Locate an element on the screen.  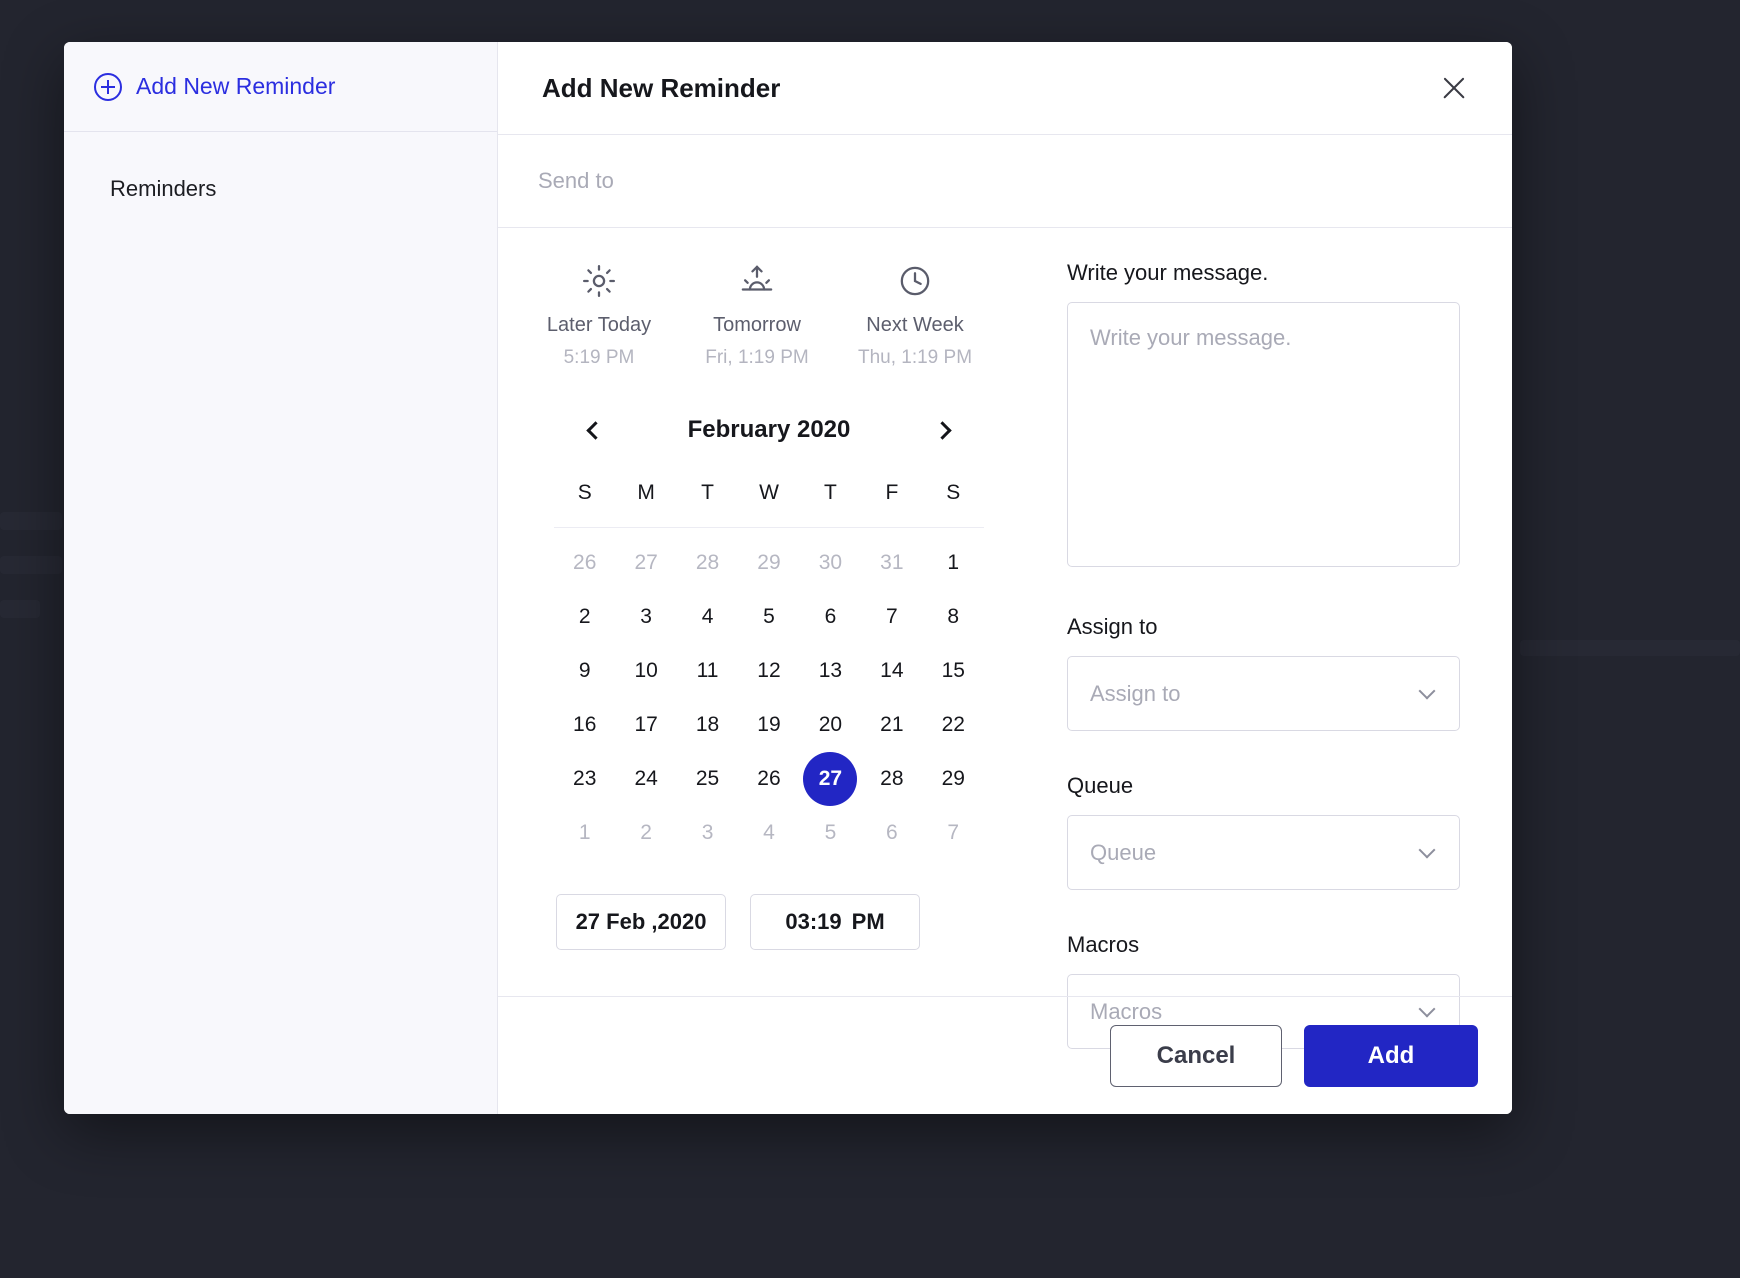
calendar-day-number: 6 is located at coordinates (830, 616).